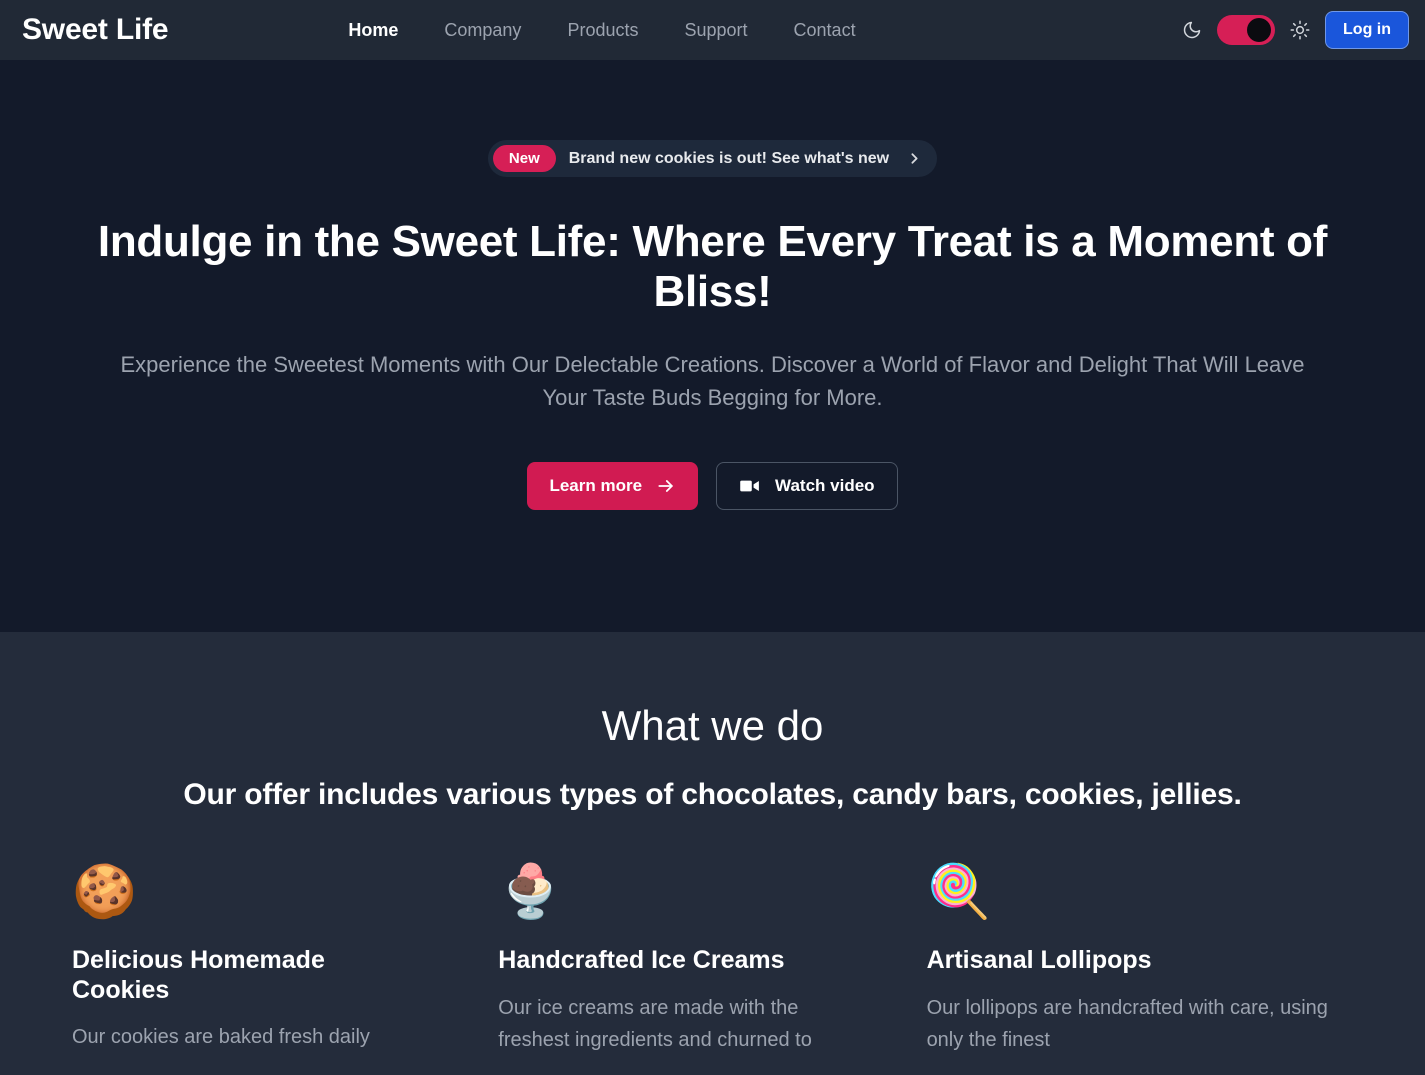  Describe the element at coordinates (596, 486) in the screenshot. I see `learn-more-label: Learn more` at that location.